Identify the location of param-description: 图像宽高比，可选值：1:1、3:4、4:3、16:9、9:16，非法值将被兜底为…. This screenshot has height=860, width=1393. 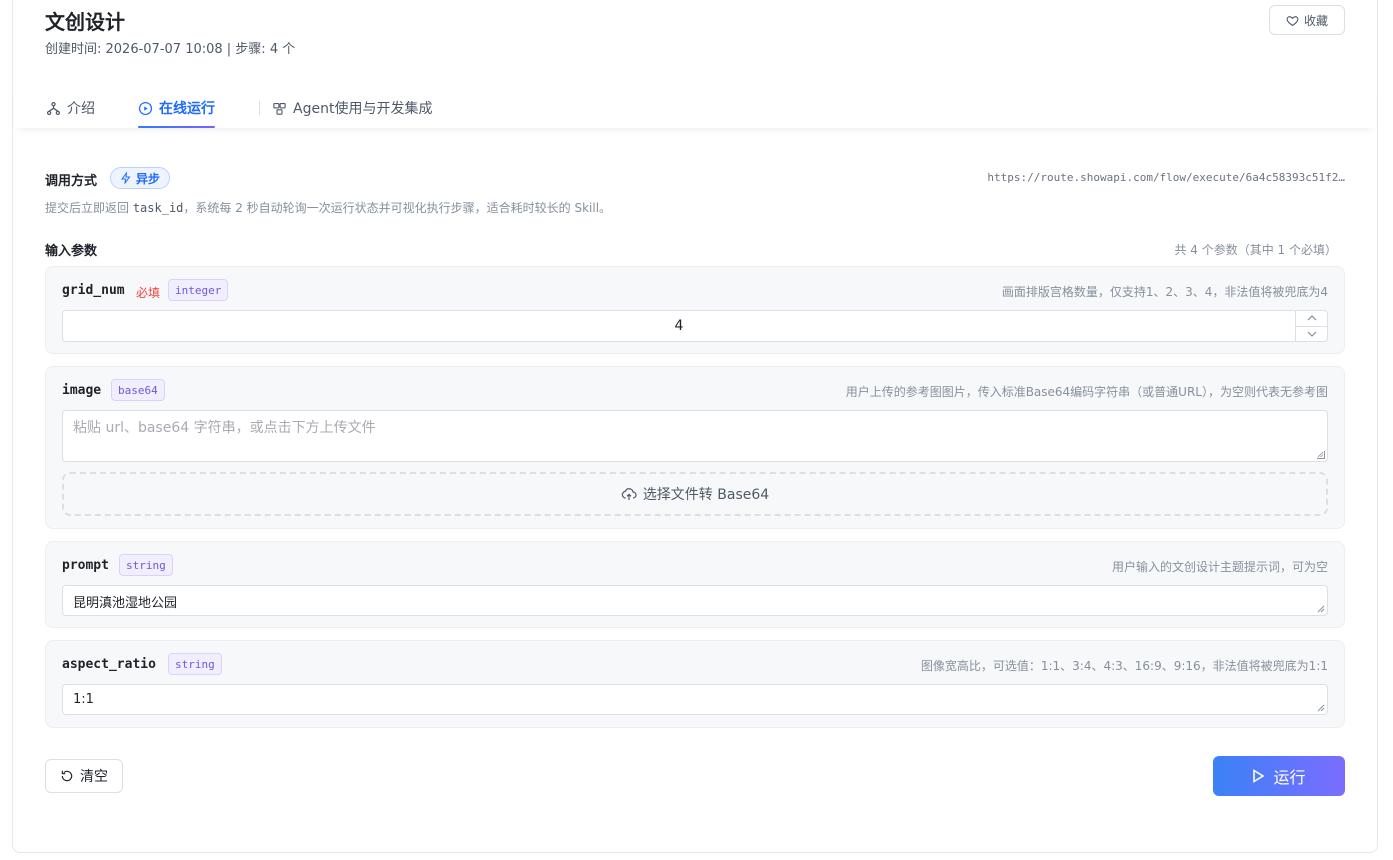
(1124, 666).